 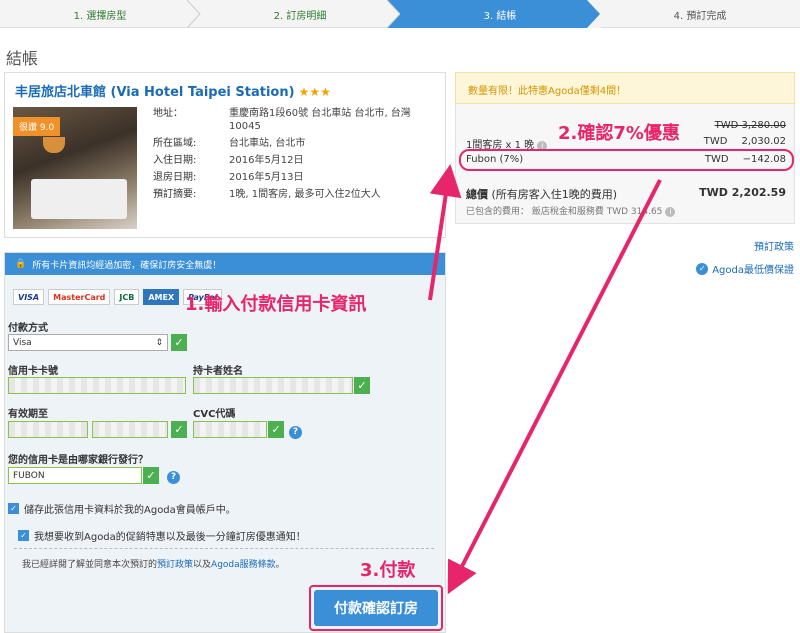 I want to click on info-row-checkout: 退房日期: 2016年5月13日, so click(x=296, y=177).